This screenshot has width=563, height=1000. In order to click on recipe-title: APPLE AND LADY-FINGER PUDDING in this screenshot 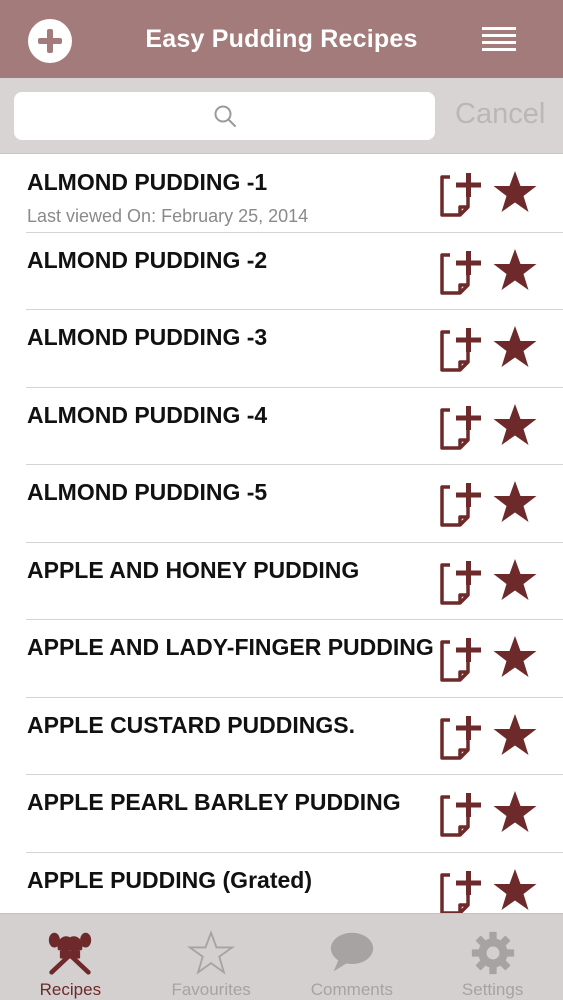, I will do `click(230, 647)`.